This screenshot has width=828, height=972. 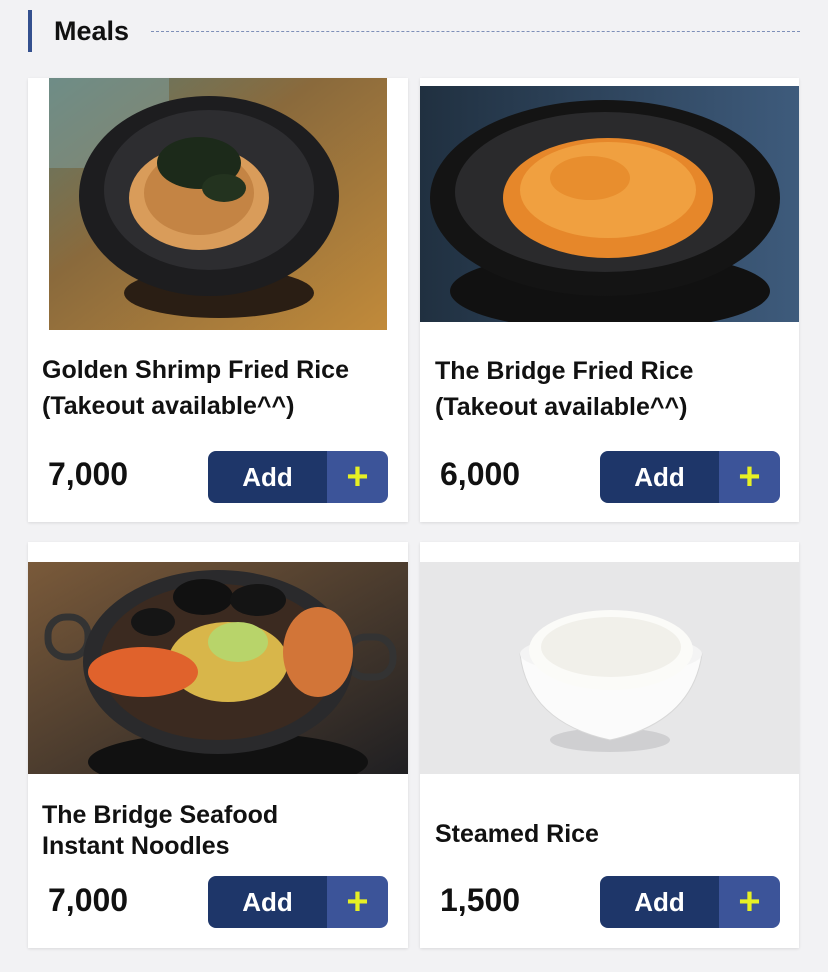 I want to click on section-divider, so click(x=475, y=31).